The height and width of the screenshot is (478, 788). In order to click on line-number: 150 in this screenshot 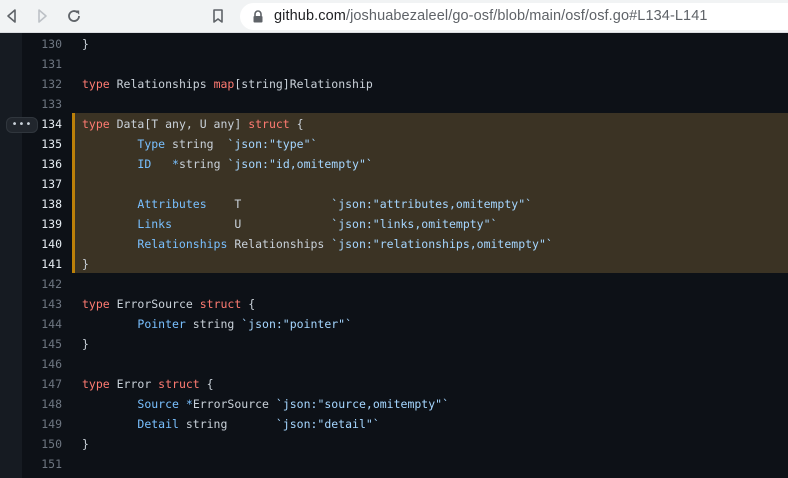, I will do `click(42, 444)`.